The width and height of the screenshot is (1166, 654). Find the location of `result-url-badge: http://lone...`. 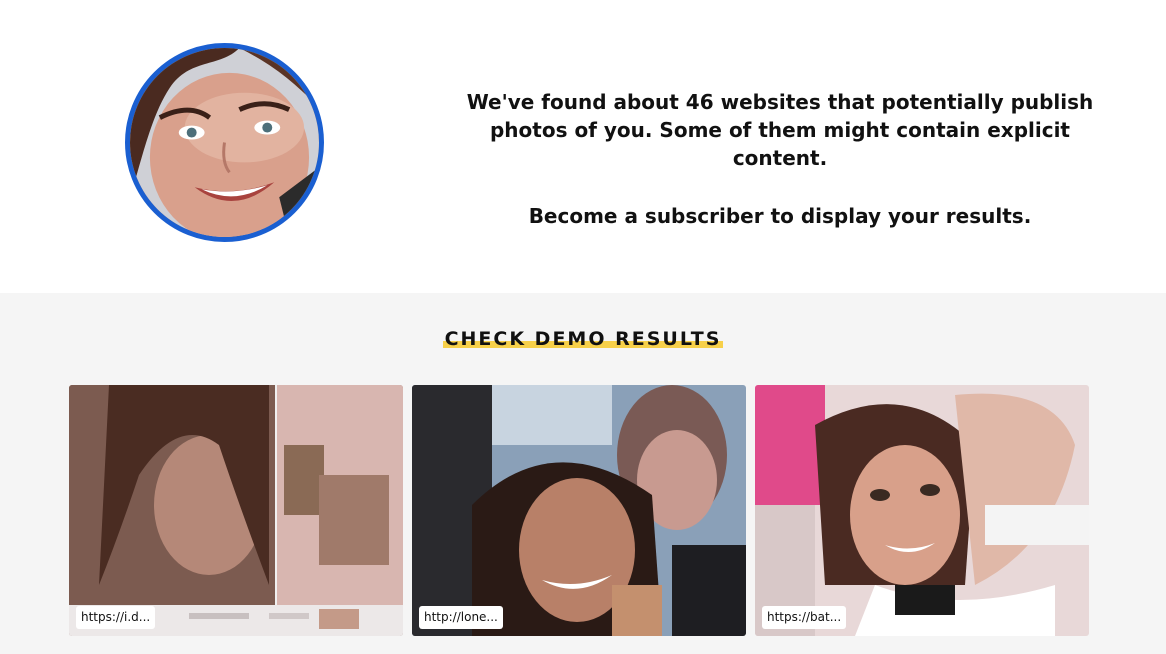

result-url-badge: http://lone... is located at coordinates (461, 617).